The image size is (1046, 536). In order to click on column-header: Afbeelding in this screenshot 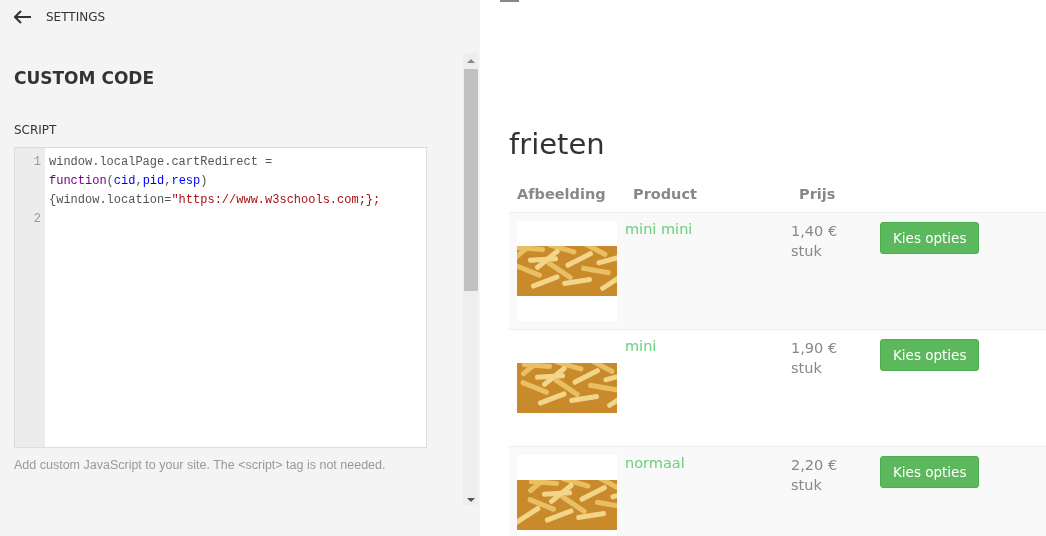, I will do `click(561, 194)`.